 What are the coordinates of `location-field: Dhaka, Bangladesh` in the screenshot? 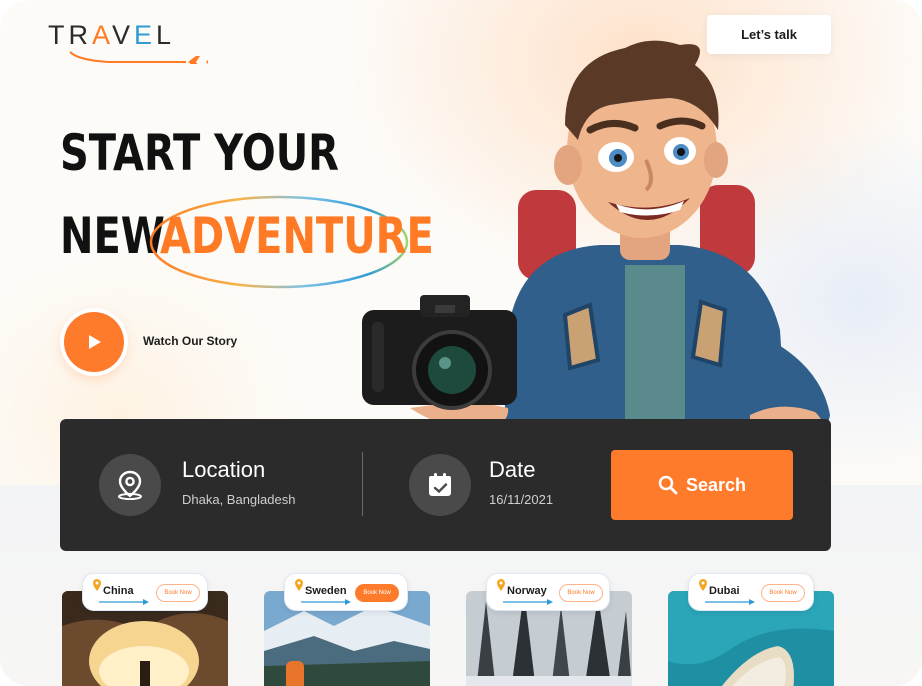 It's located at (238, 499).